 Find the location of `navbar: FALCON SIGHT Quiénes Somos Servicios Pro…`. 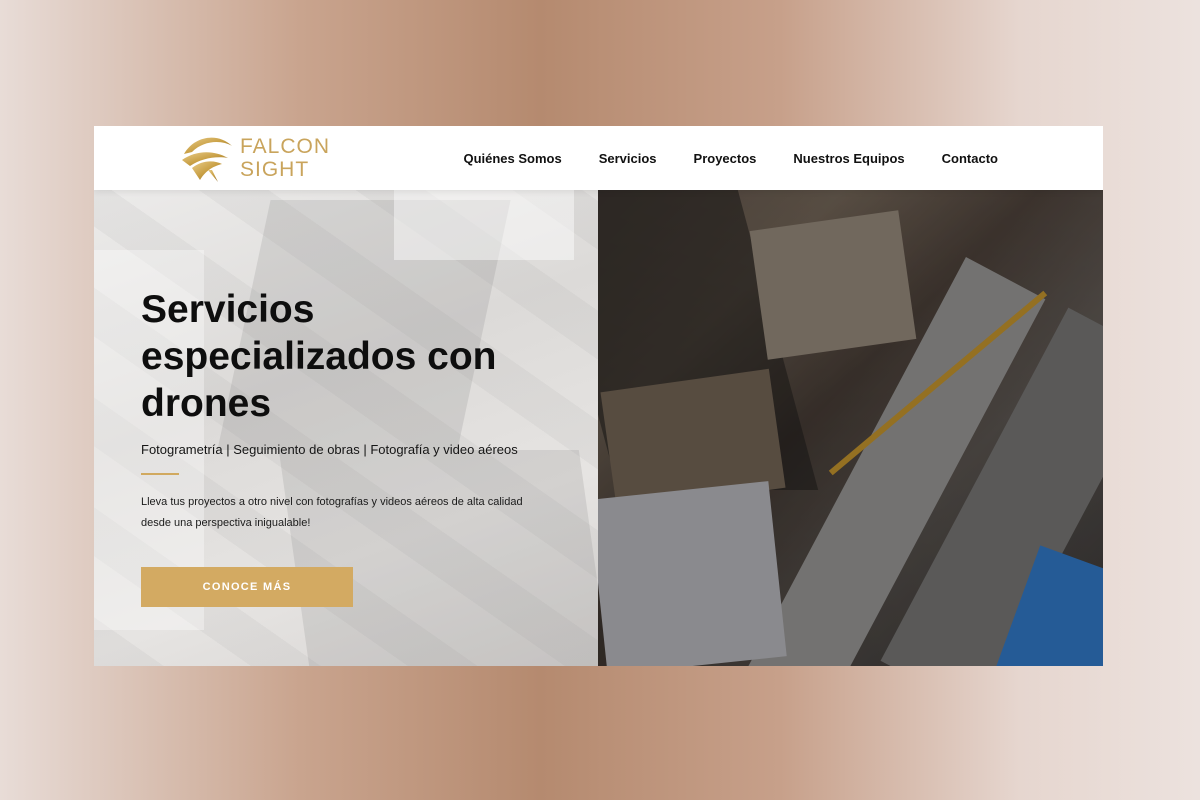

navbar: FALCON SIGHT Quiénes Somos Servicios Pro… is located at coordinates (598, 158).